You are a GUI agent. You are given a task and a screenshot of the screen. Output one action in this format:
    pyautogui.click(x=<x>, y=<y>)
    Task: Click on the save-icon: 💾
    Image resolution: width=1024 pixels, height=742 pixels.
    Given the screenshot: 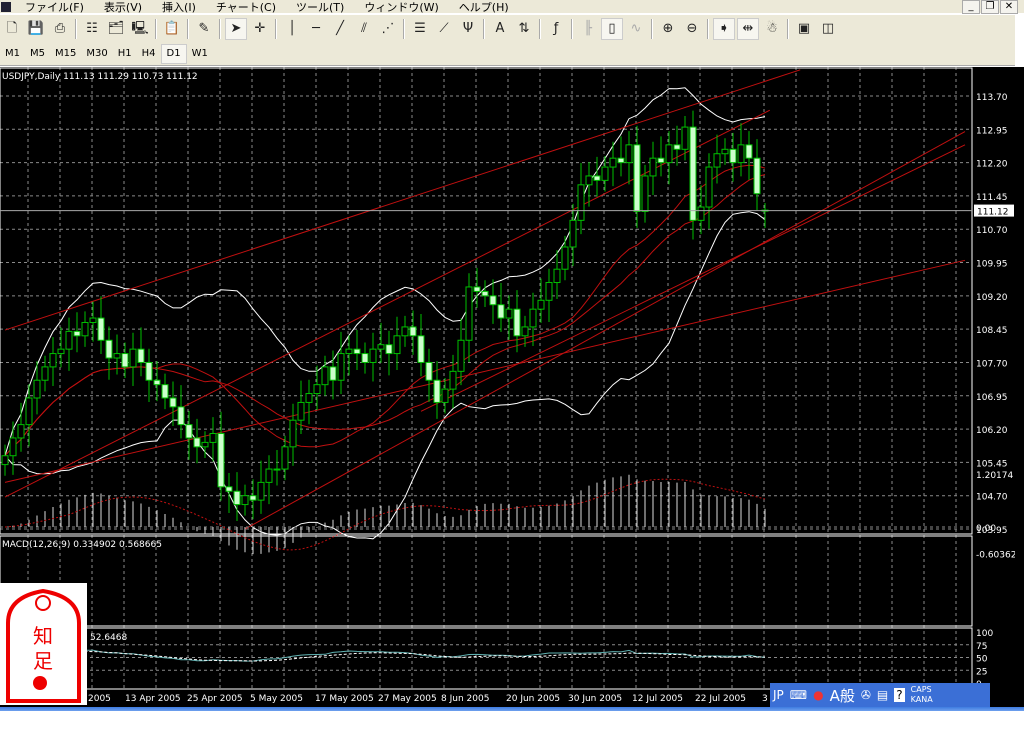 What is the action you would take?
    pyautogui.click(x=36, y=29)
    